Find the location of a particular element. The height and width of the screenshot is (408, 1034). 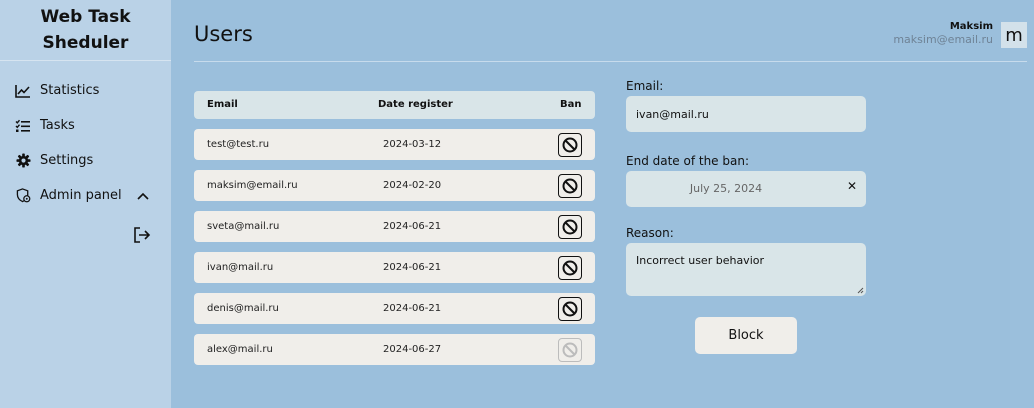

row-email: denis@mail.ru is located at coordinates (243, 308).